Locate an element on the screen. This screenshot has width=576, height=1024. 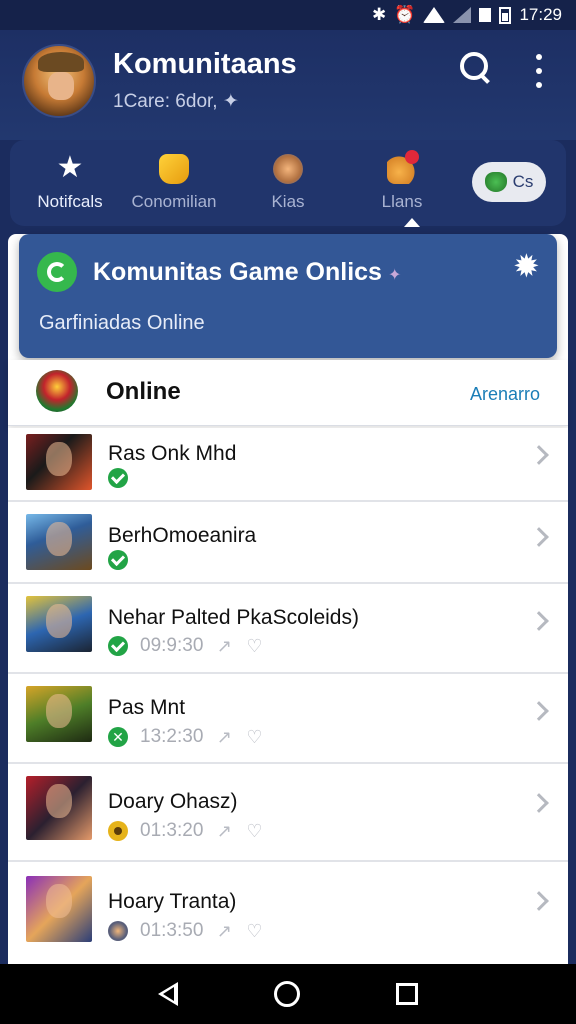
tab-bar: Notifcals Conomilian Kias Llans Cs is located at coordinates (288, 183).